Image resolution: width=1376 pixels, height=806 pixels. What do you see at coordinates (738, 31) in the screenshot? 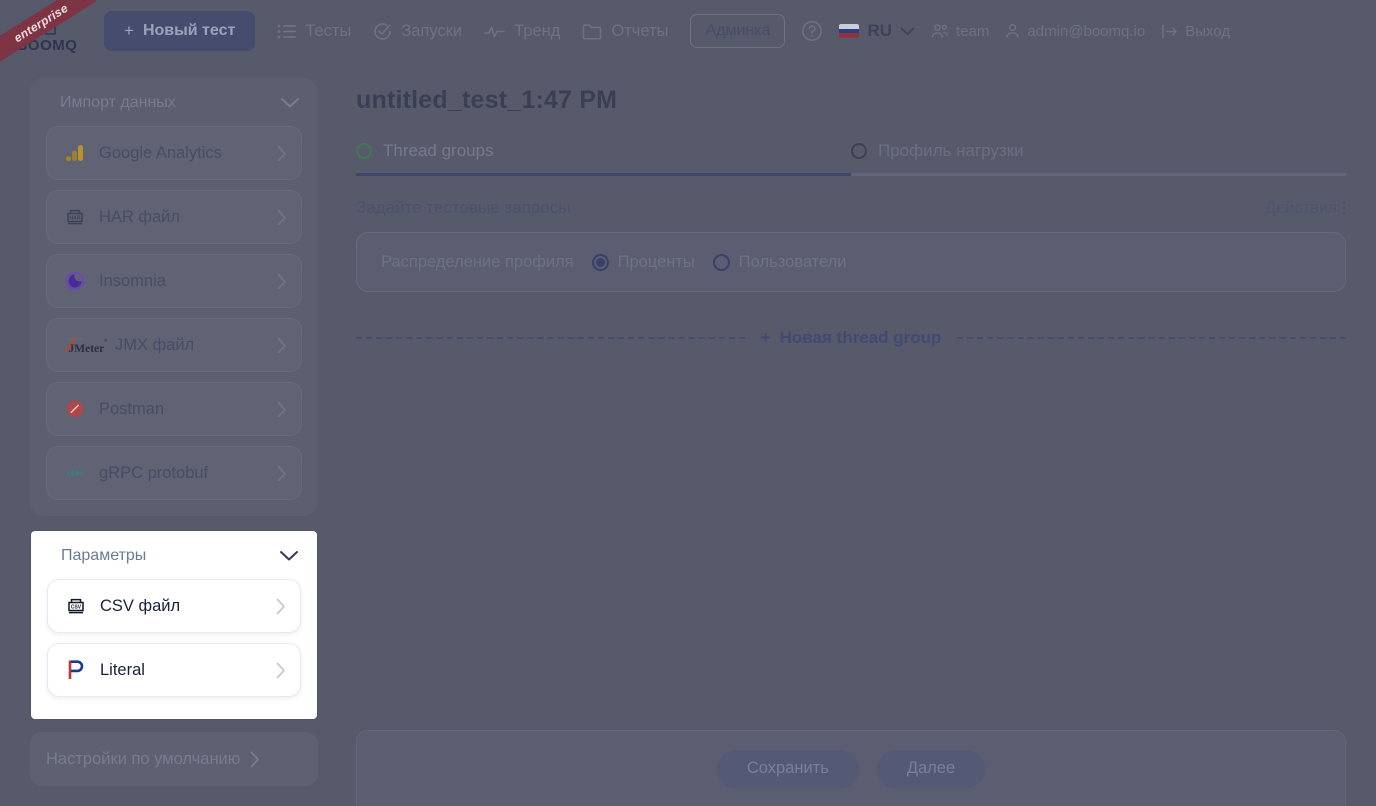
I see `admin-button: Админка` at bounding box center [738, 31].